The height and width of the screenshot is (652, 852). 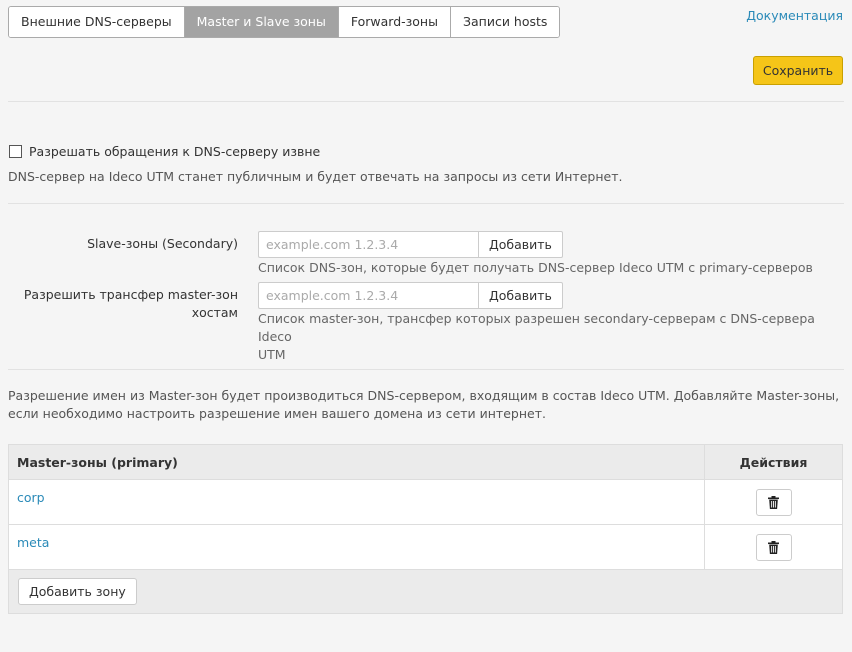 I want to click on zone-link: corp, so click(x=31, y=497).